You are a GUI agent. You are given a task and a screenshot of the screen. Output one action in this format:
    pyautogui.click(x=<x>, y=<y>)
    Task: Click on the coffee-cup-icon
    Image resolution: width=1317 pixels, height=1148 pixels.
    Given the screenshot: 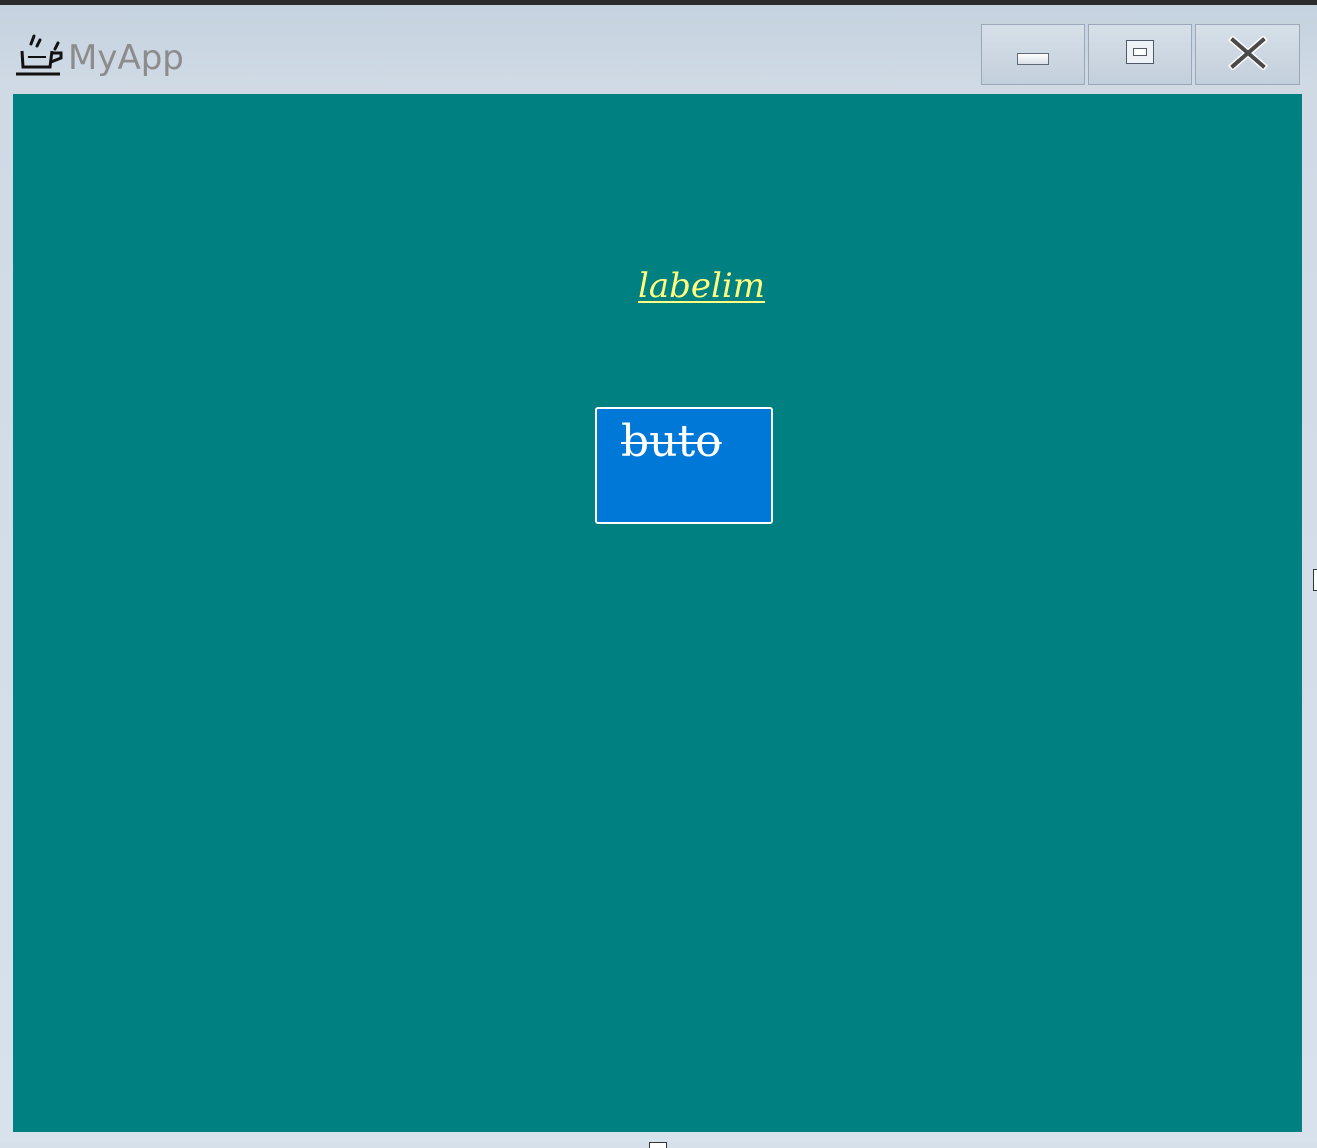 What is the action you would take?
    pyautogui.click(x=39, y=54)
    